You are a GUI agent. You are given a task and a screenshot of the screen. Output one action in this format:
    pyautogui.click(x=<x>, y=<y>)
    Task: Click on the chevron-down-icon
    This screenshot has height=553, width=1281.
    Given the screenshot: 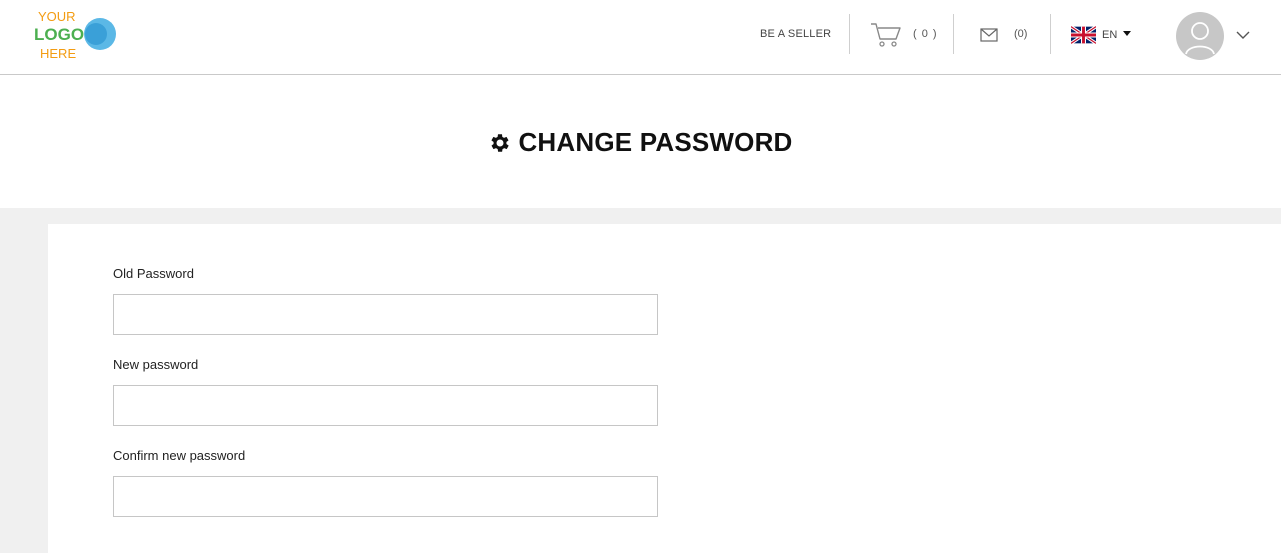 What is the action you would take?
    pyautogui.click(x=1243, y=35)
    